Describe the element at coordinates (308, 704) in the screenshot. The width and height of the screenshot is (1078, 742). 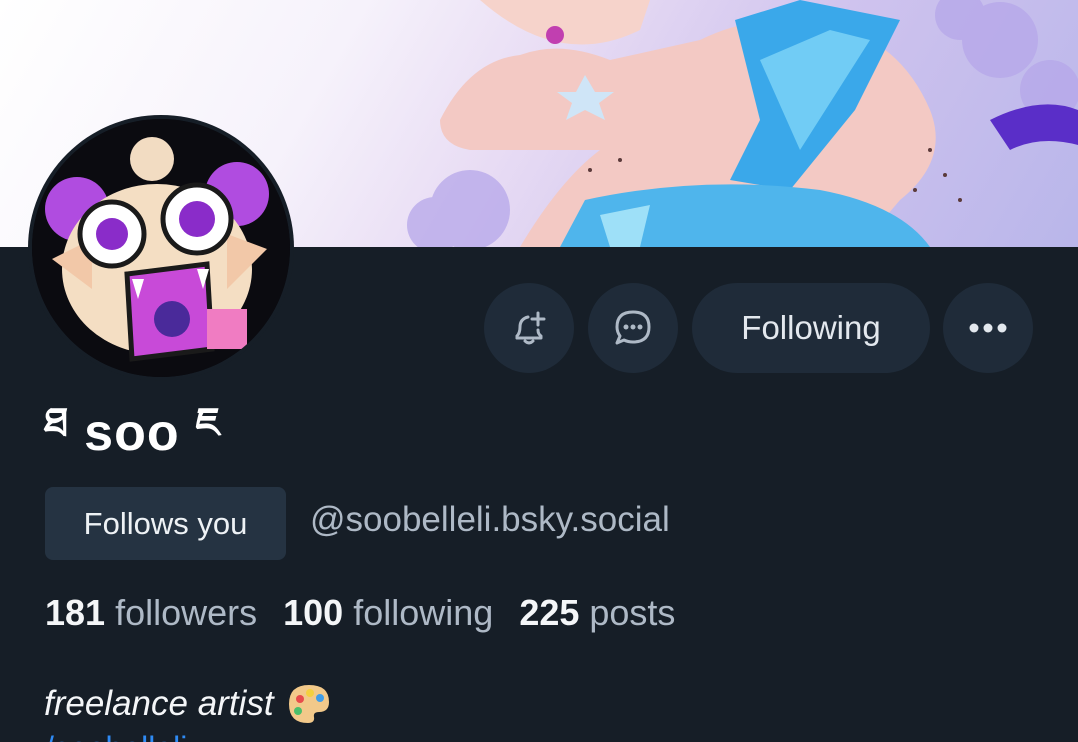
I see `palette-emoji-icon` at that location.